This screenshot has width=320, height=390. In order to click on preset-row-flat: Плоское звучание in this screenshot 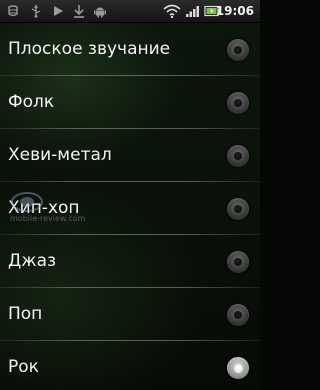, I will do `click(130, 49)`.